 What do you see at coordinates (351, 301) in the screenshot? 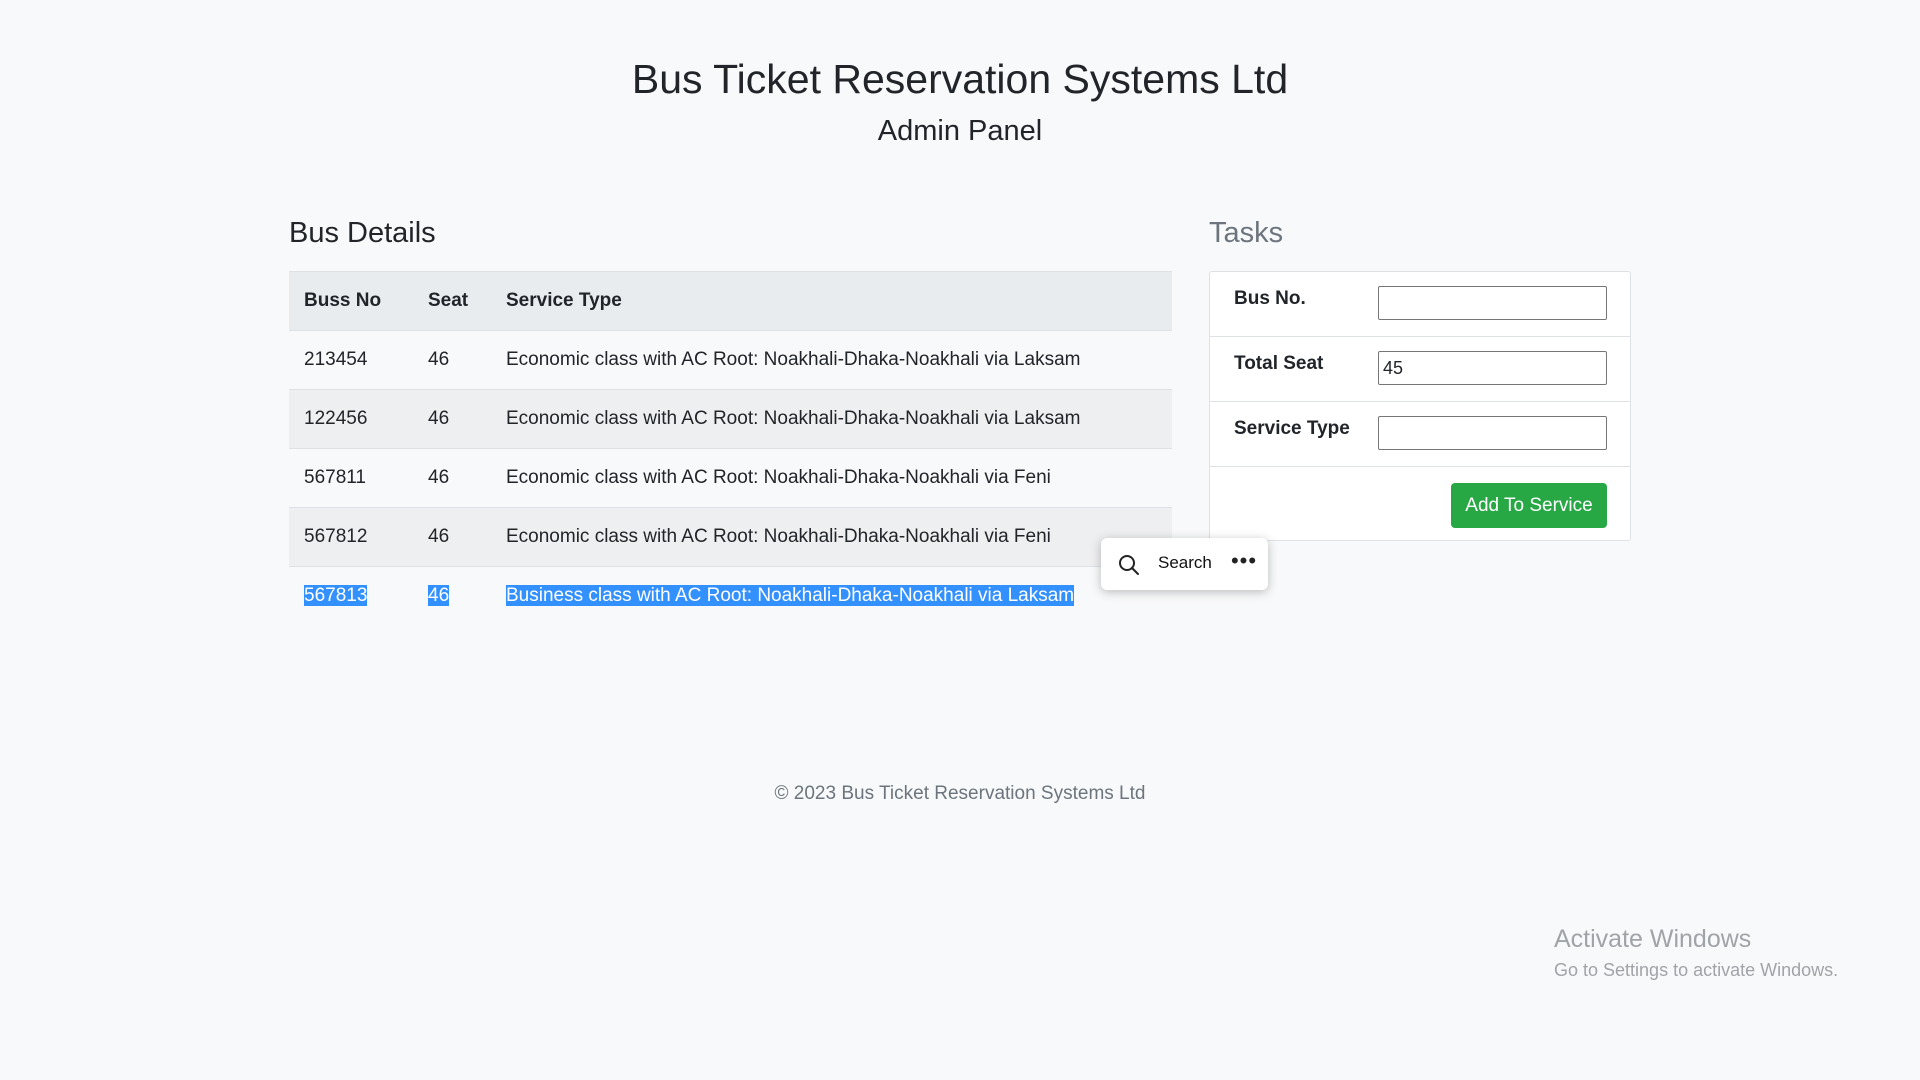
I see `column-header-bus-no: Buss No` at bounding box center [351, 301].